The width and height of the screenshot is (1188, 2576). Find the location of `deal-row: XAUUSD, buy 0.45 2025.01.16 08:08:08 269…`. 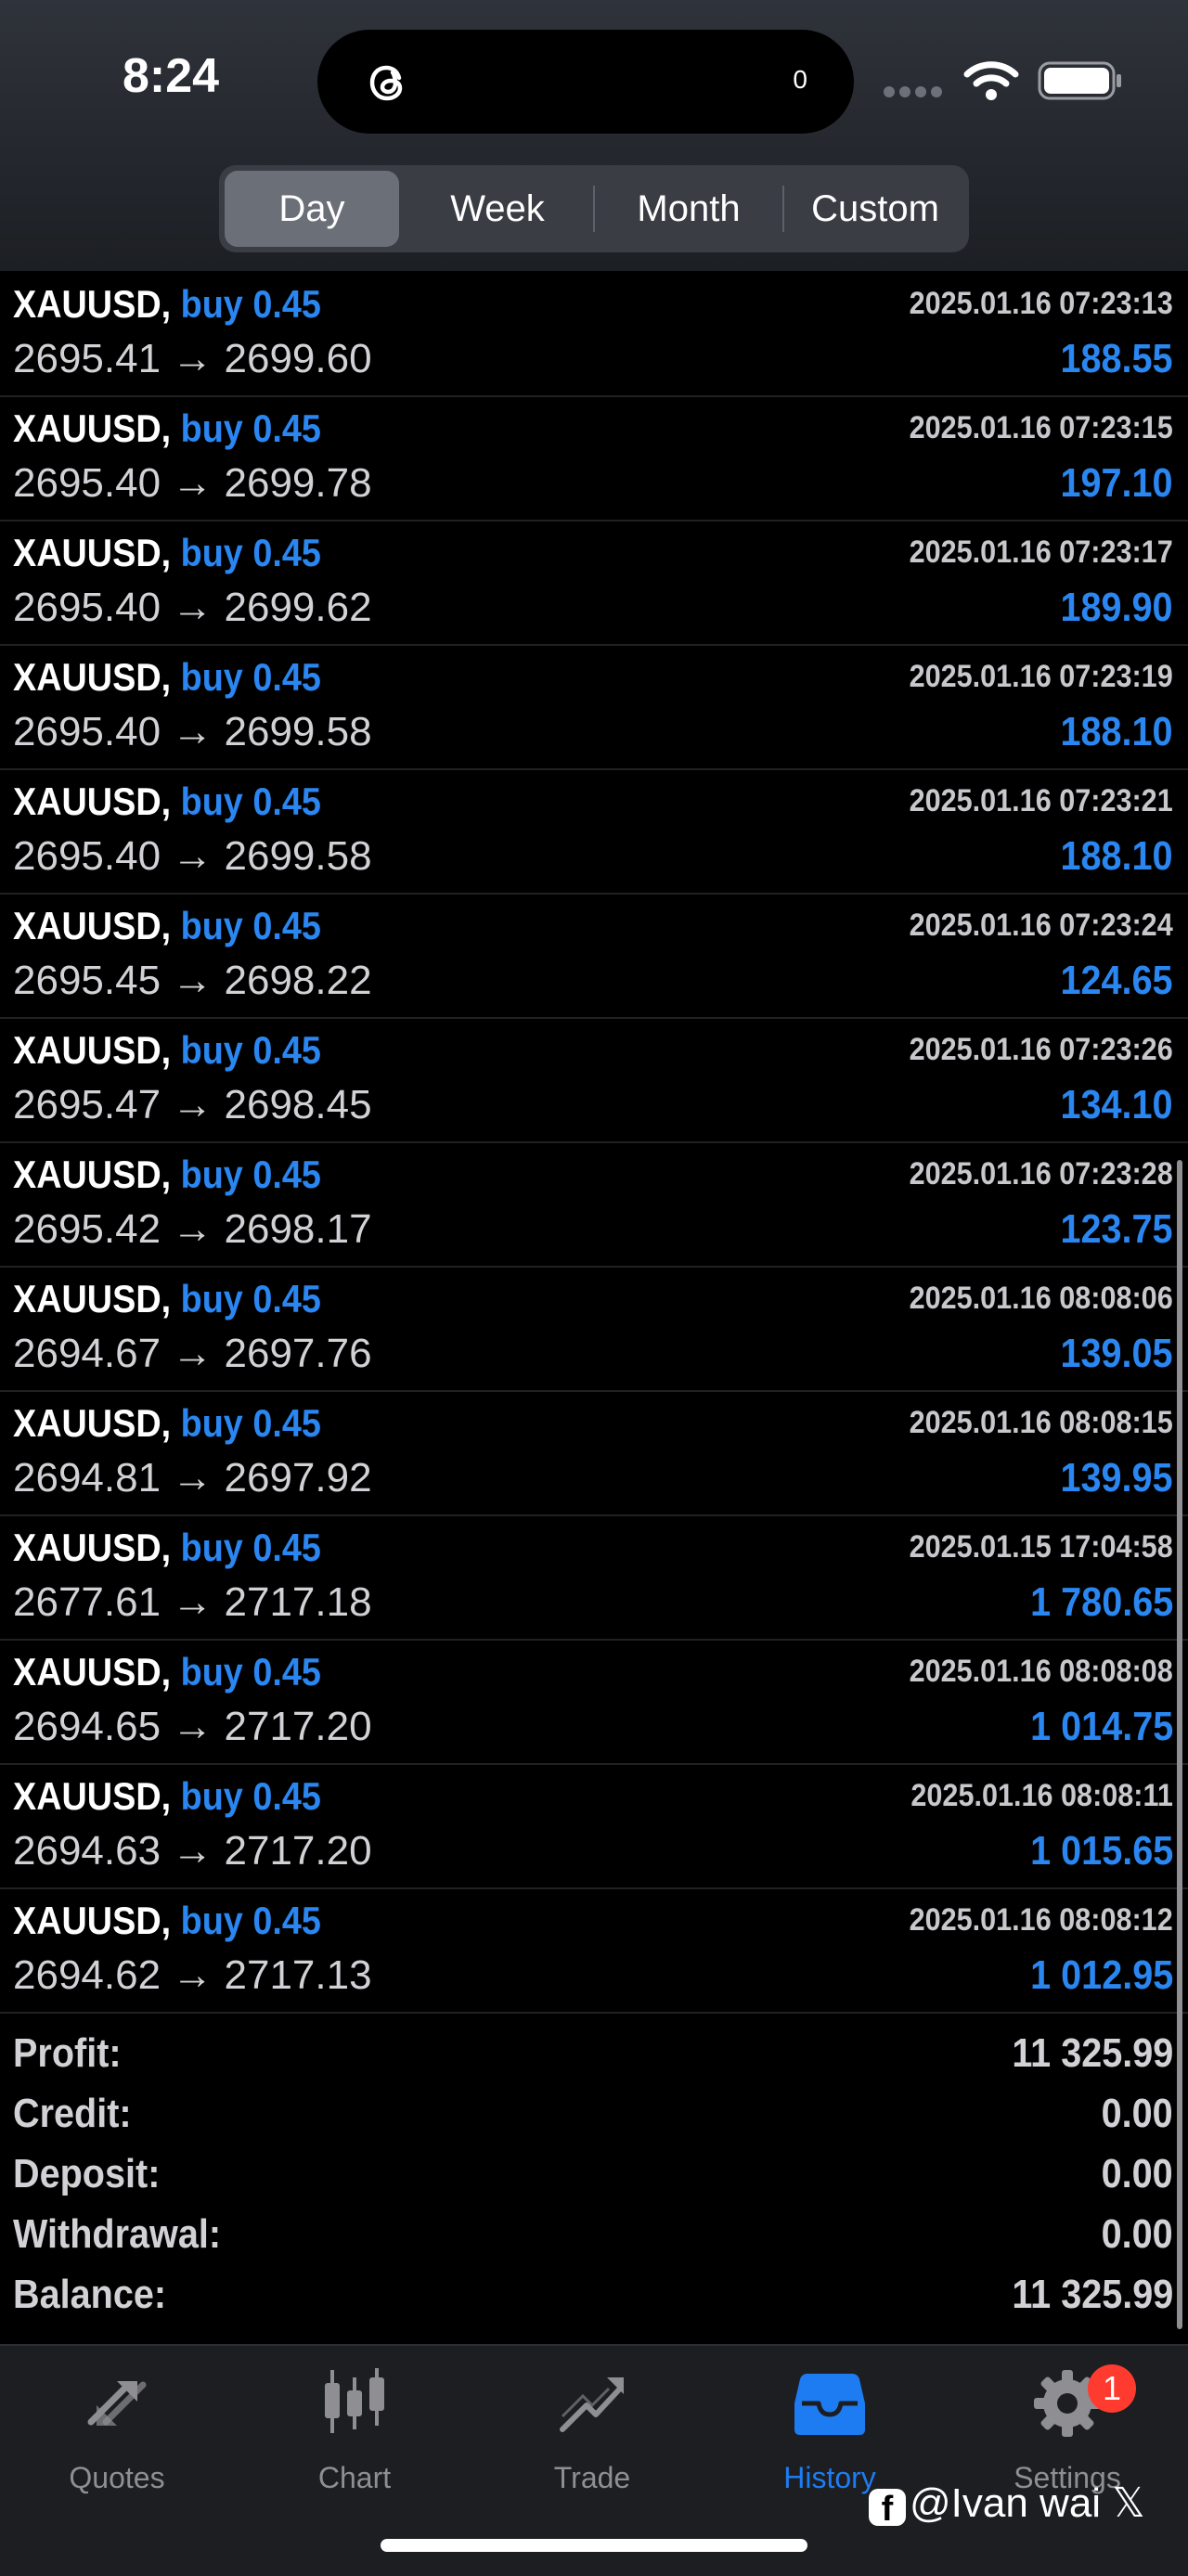

deal-row: XAUUSD, buy 0.45 2025.01.16 08:08:08 269… is located at coordinates (594, 1703).